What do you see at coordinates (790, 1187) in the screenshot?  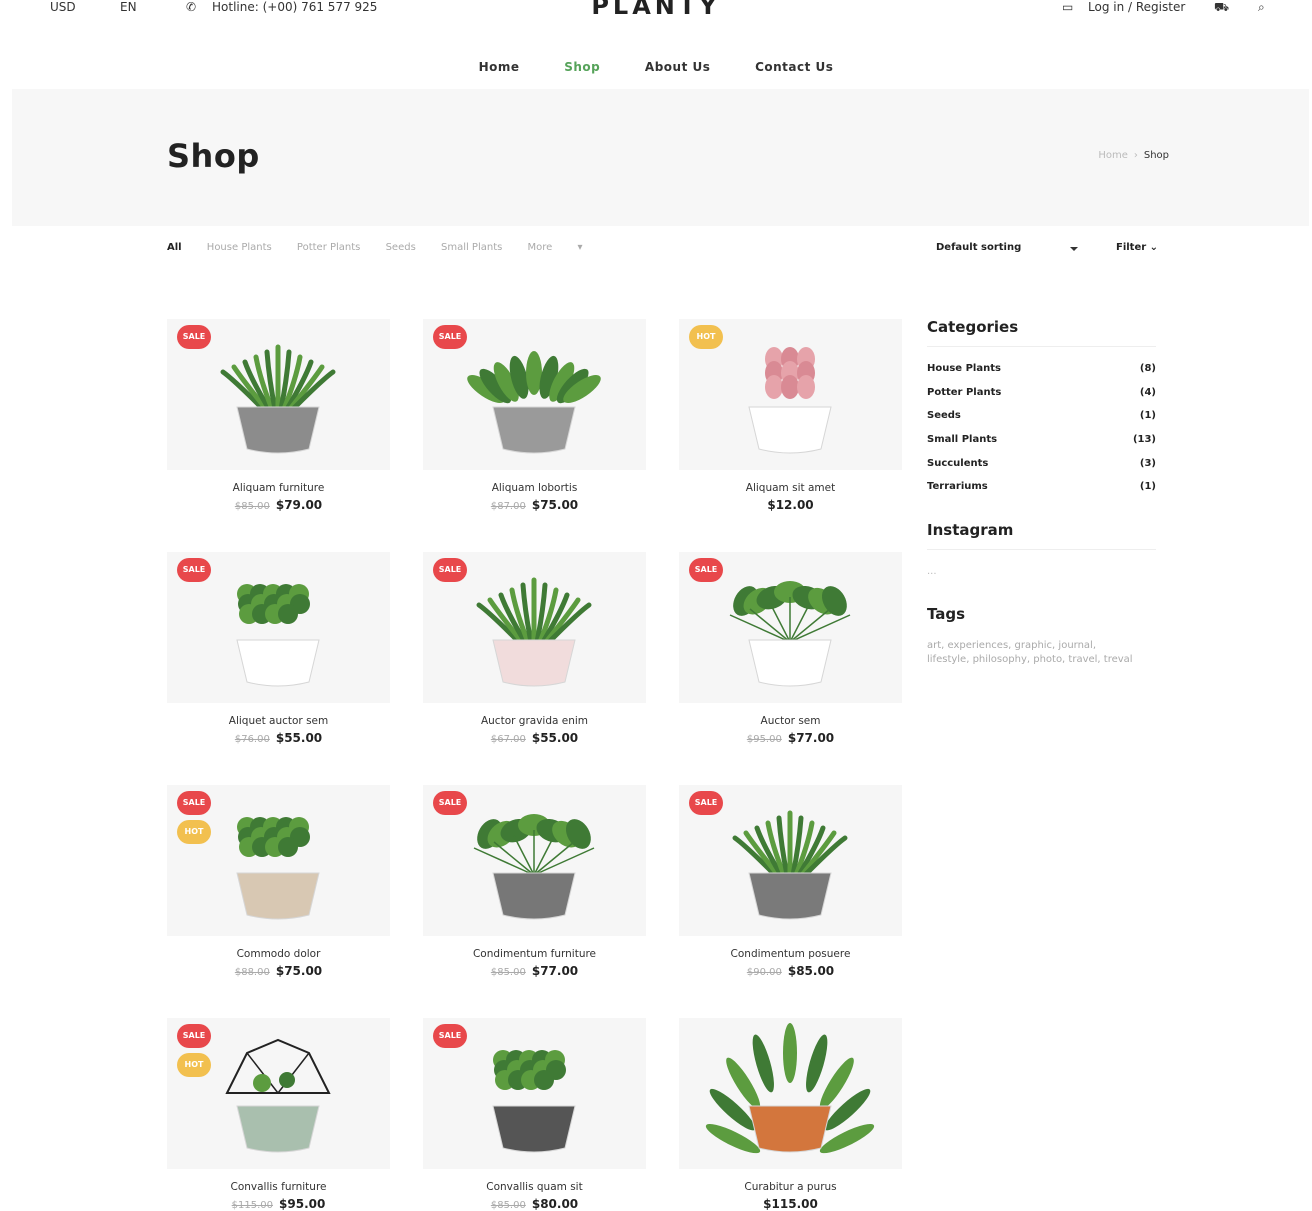 I see `product-name: Curabitur a purus` at bounding box center [790, 1187].